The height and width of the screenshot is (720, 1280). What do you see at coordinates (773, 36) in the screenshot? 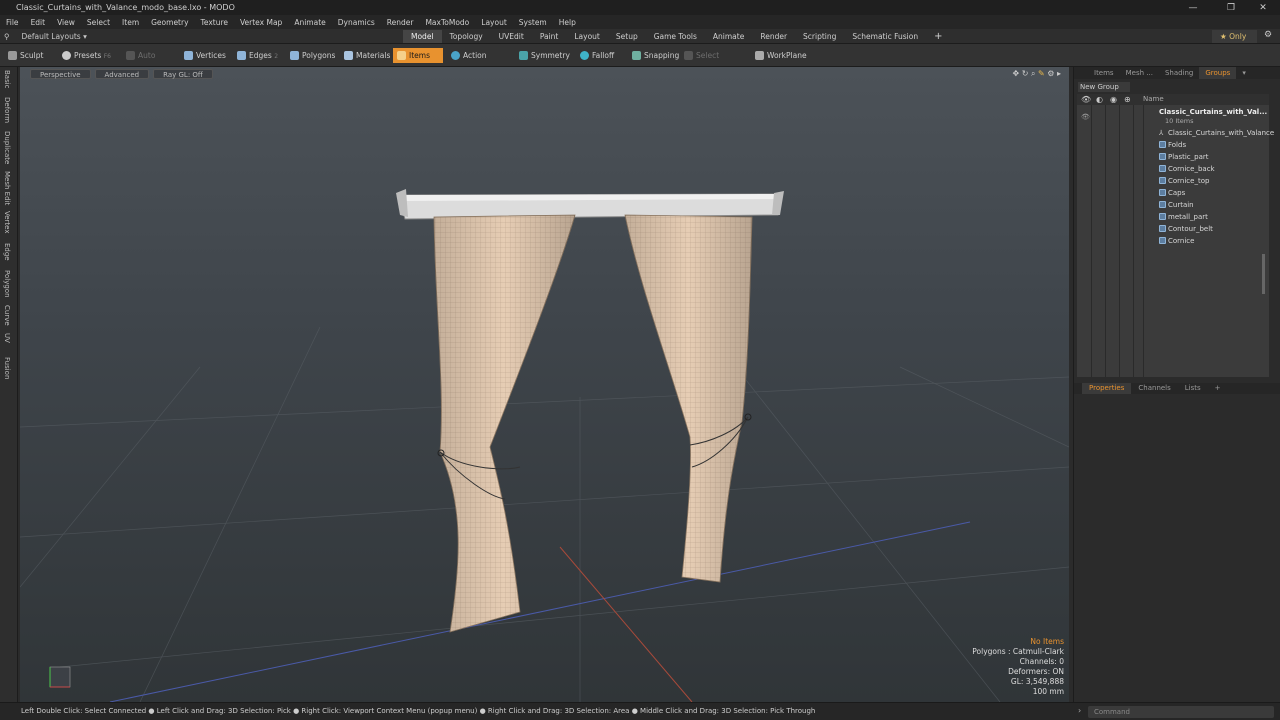
I see `tab-render: Render` at bounding box center [773, 36].